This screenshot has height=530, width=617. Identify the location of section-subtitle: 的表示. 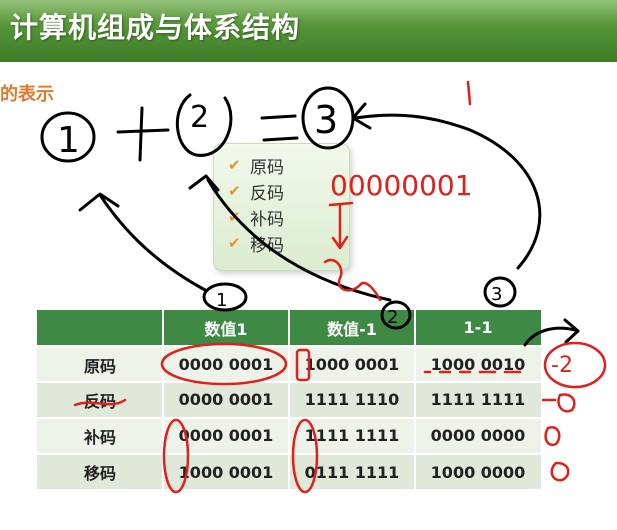
(27, 94).